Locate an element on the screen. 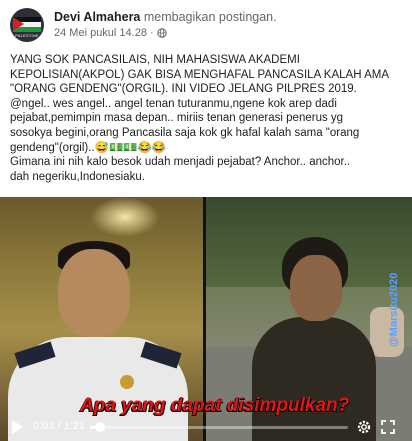 This screenshot has width=412, height=441. gear-icon is located at coordinates (364, 427).